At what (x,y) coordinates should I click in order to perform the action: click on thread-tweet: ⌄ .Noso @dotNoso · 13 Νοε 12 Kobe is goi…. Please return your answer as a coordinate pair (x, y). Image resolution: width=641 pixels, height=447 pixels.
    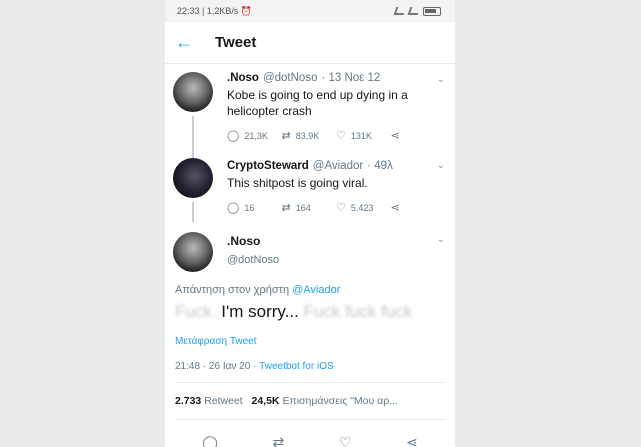
    Looking at the image, I should click on (310, 112).